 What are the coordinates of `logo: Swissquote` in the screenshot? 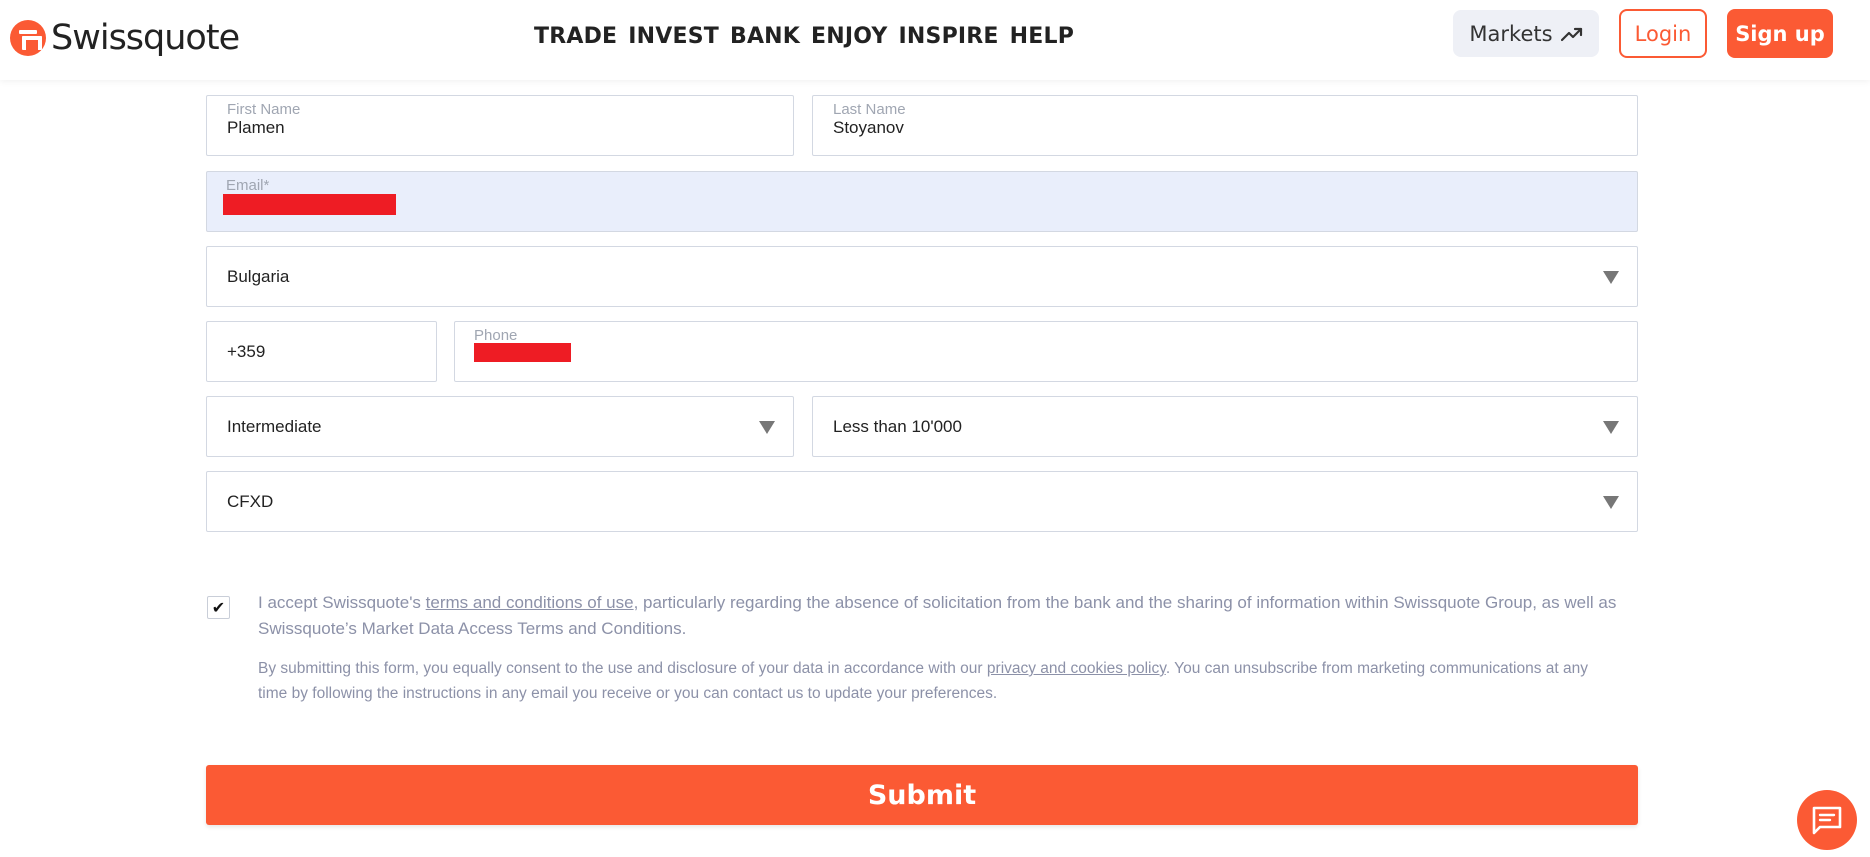 It's located at (125, 38).